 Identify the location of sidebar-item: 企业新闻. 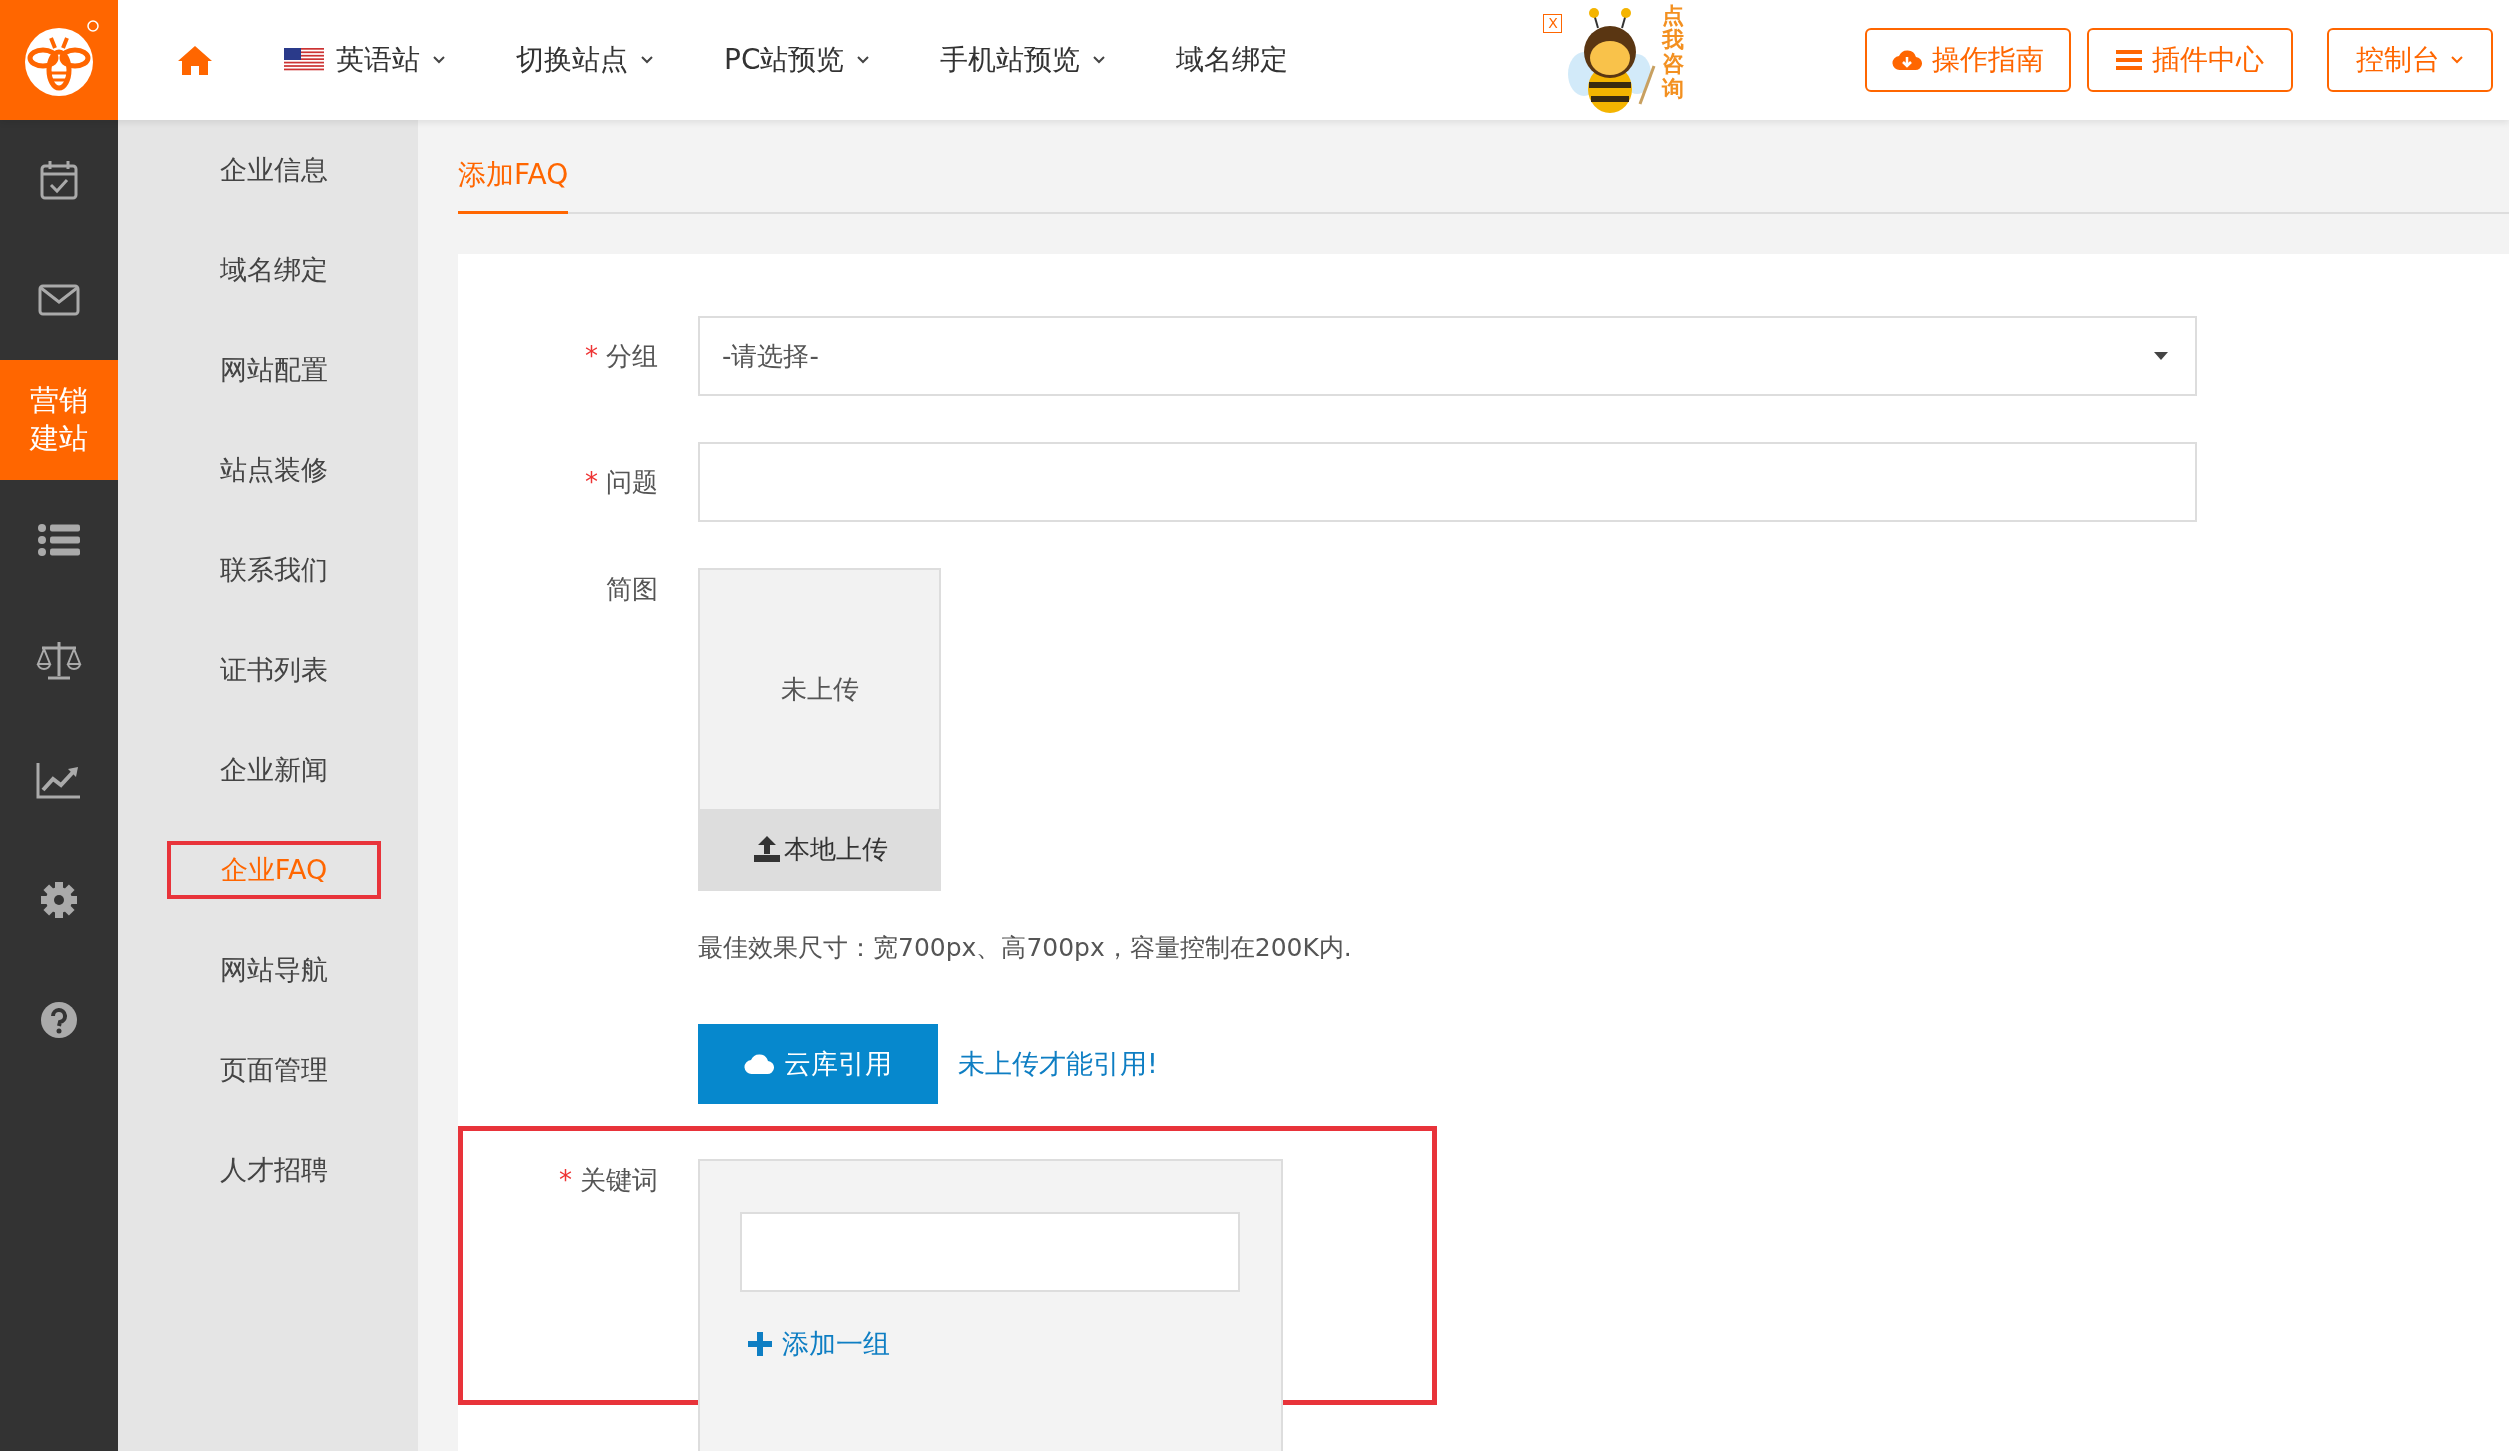
(274, 770).